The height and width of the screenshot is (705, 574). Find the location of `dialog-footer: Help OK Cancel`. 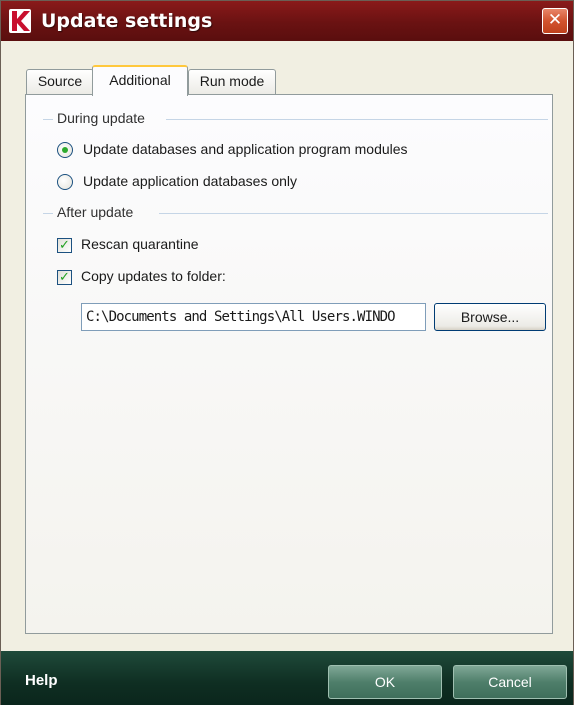

dialog-footer: Help OK Cancel is located at coordinates (287, 678).